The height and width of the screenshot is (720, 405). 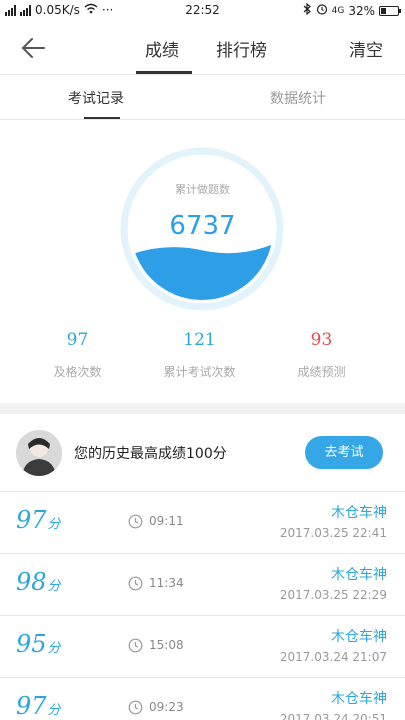 What do you see at coordinates (333, 533) in the screenshot?
I see `record-datetime: 2017.03.25 22:41` at bounding box center [333, 533].